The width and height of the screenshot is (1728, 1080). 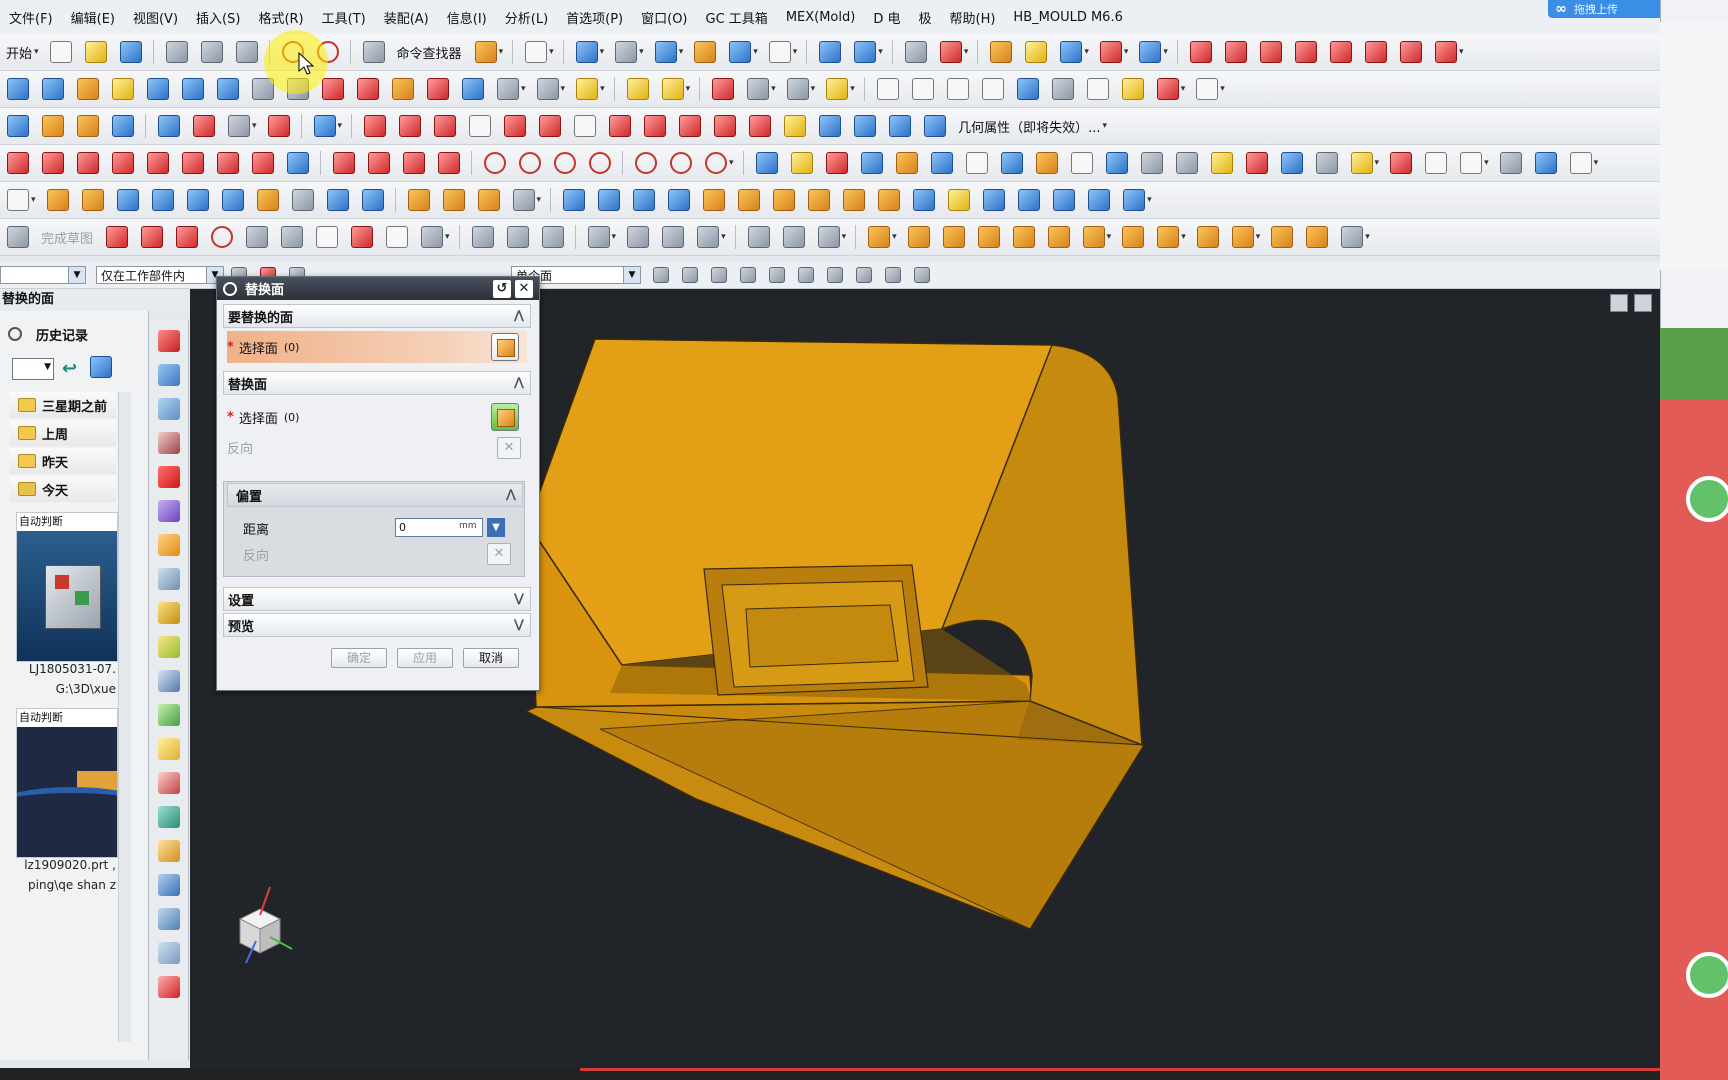 I want to click on shaded-cube-icon, so click(x=665, y=52).